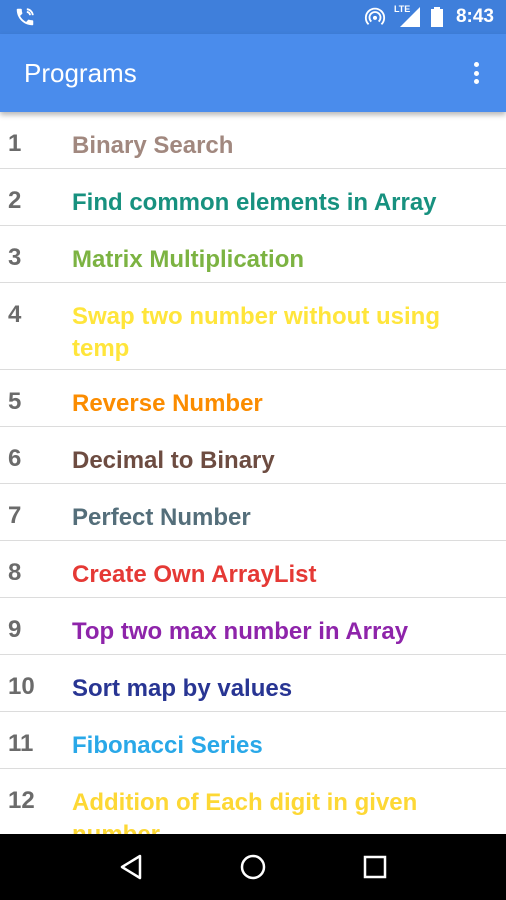 The image size is (506, 900). Describe the element at coordinates (375, 867) in the screenshot. I see `recents-icon` at that location.